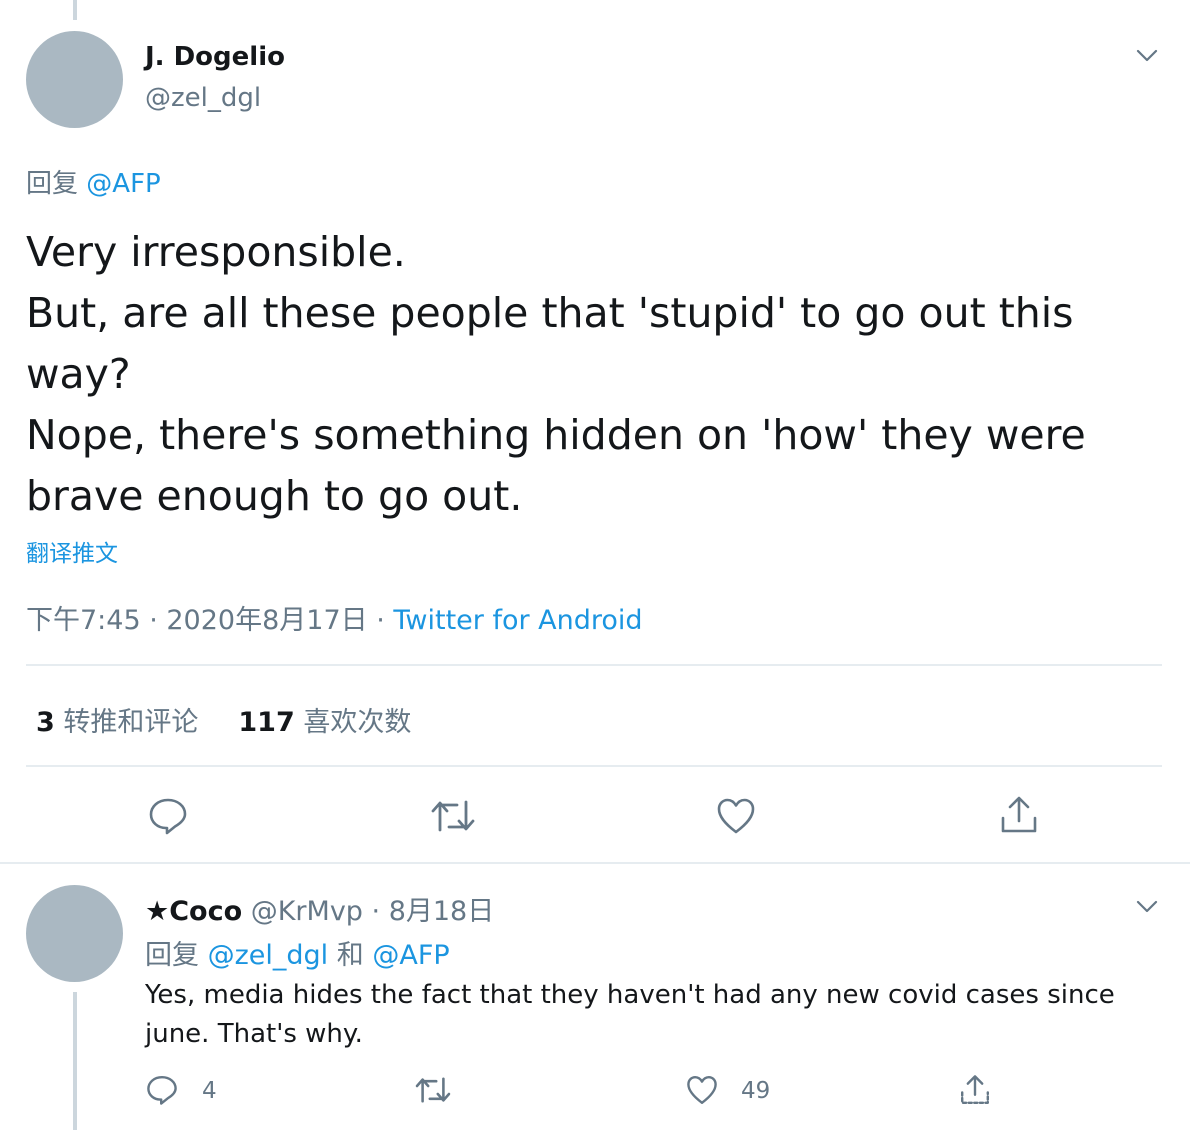 The image size is (1190, 1136). I want to click on retweets-stat: 3 转推和评论, so click(117, 722).